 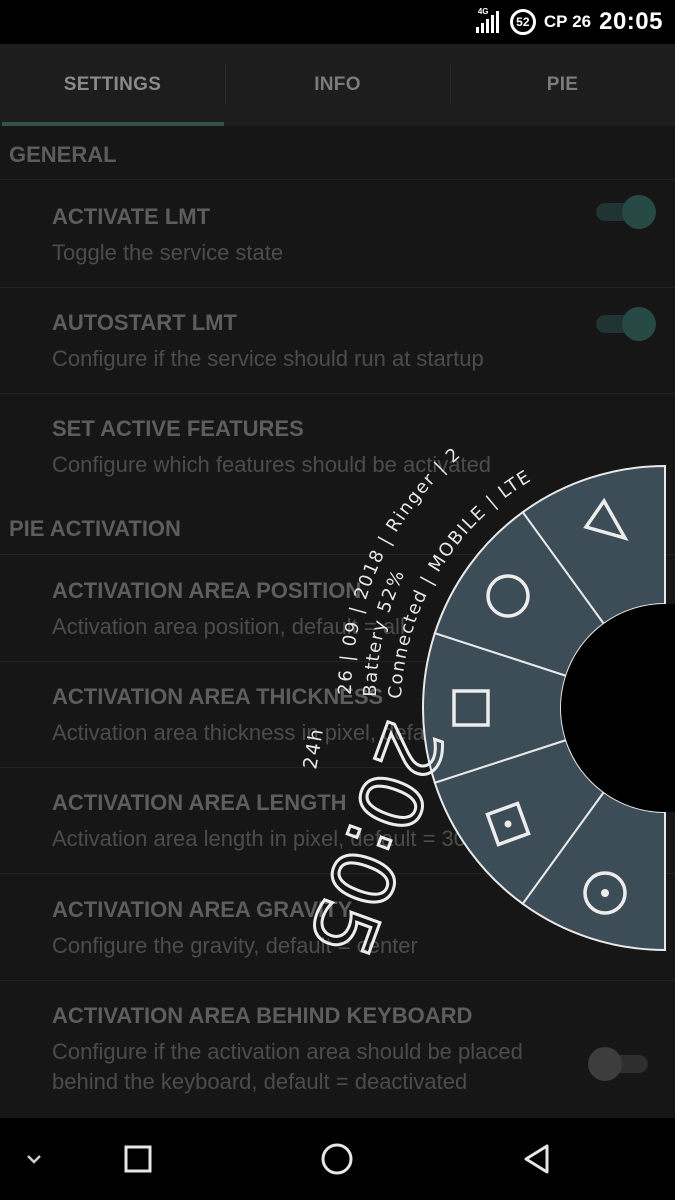 What do you see at coordinates (488, 20) in the screenshot?
I see `signal-strength-icon: 4G` at bounding box center [488, 20].